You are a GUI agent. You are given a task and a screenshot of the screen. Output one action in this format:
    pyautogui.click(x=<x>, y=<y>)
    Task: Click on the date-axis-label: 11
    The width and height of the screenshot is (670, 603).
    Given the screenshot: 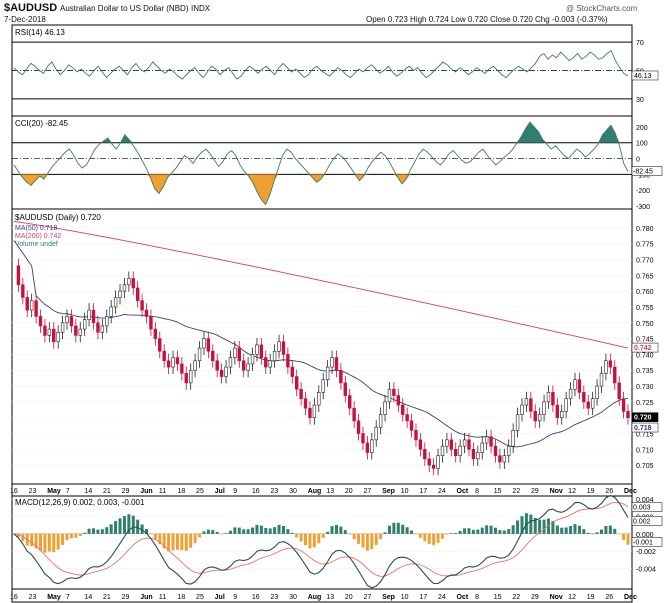 What is the action you would take?
    pyautogui.click(x=162, y=597)
    